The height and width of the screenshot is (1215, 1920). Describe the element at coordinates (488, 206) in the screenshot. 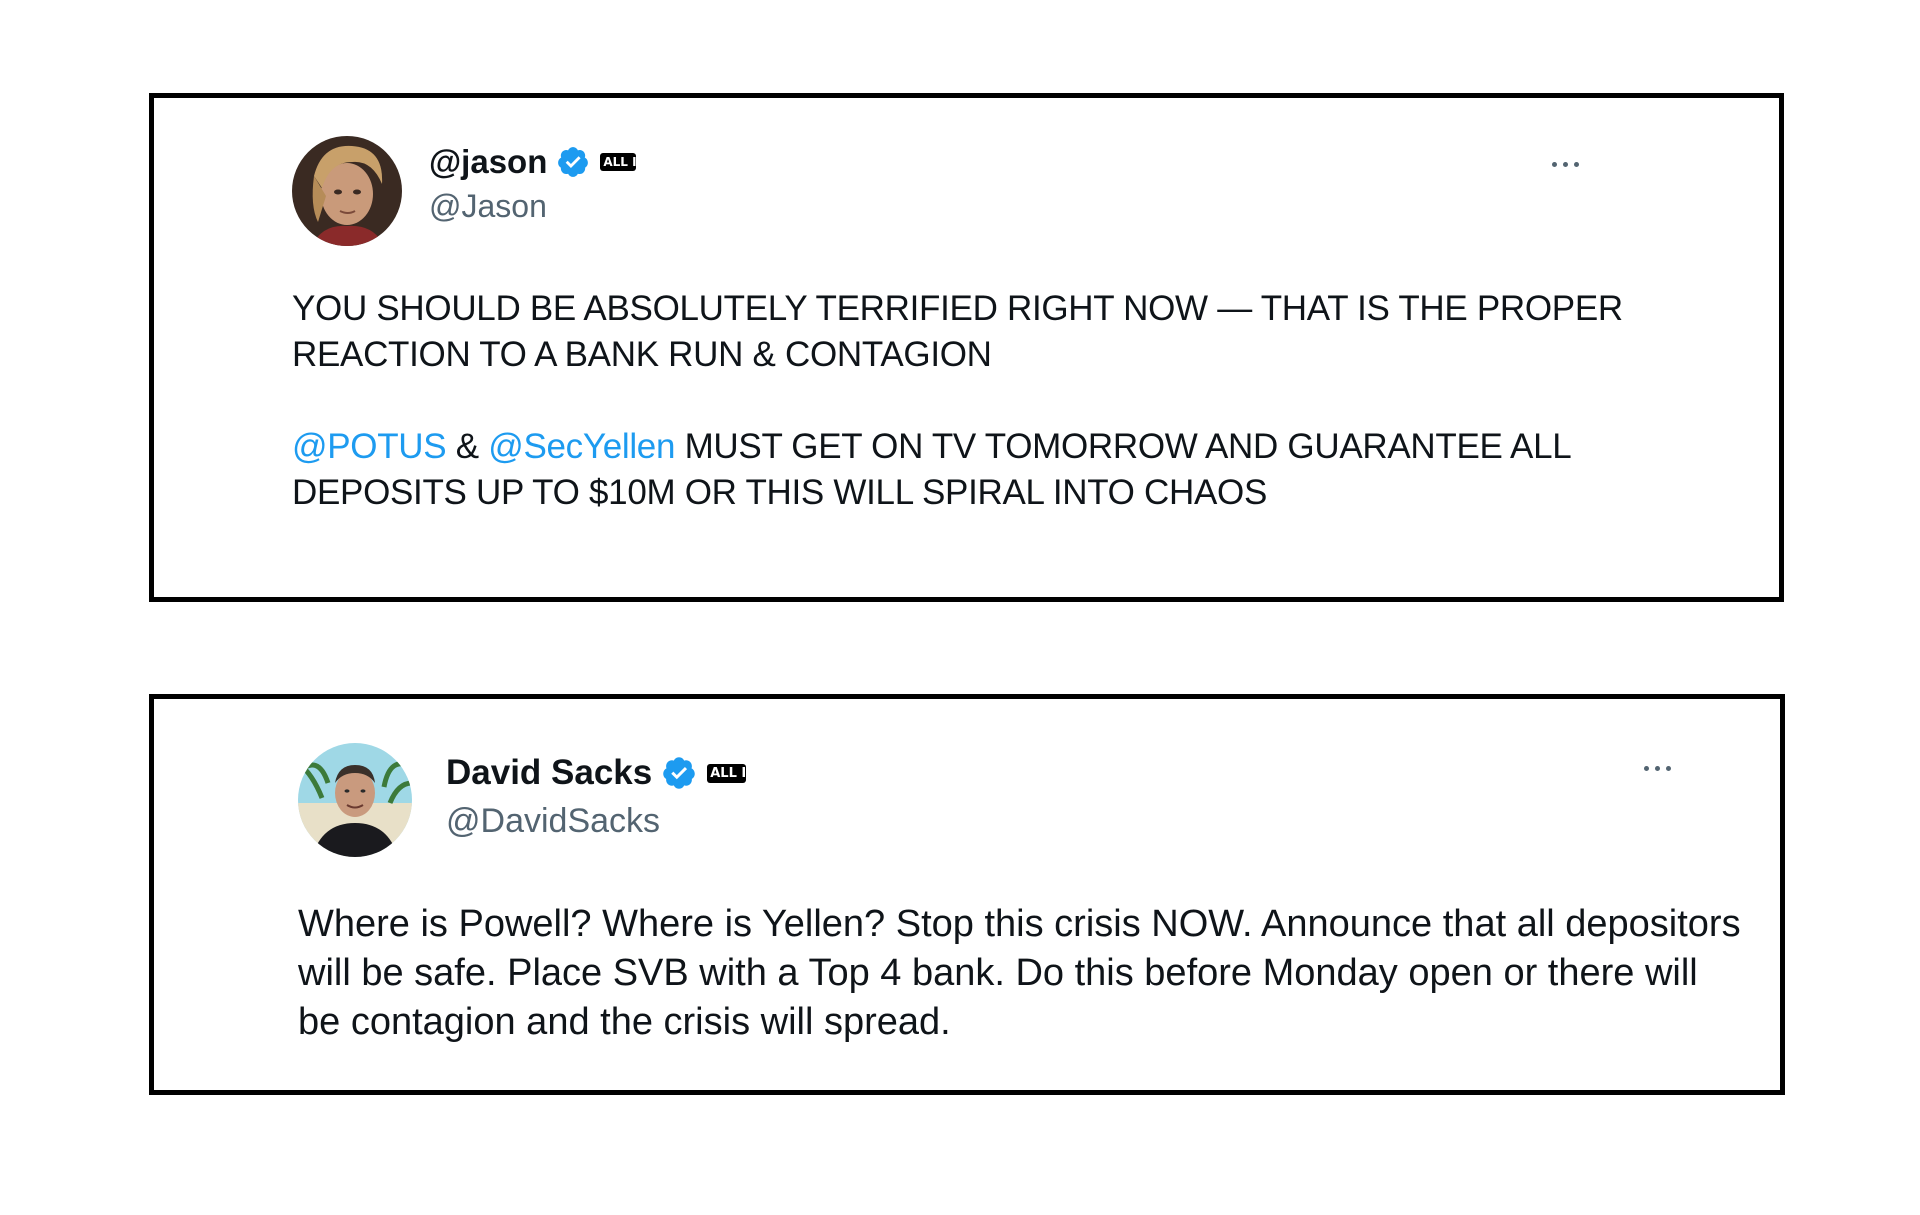

I see `user-handle: @Jason` at that location.